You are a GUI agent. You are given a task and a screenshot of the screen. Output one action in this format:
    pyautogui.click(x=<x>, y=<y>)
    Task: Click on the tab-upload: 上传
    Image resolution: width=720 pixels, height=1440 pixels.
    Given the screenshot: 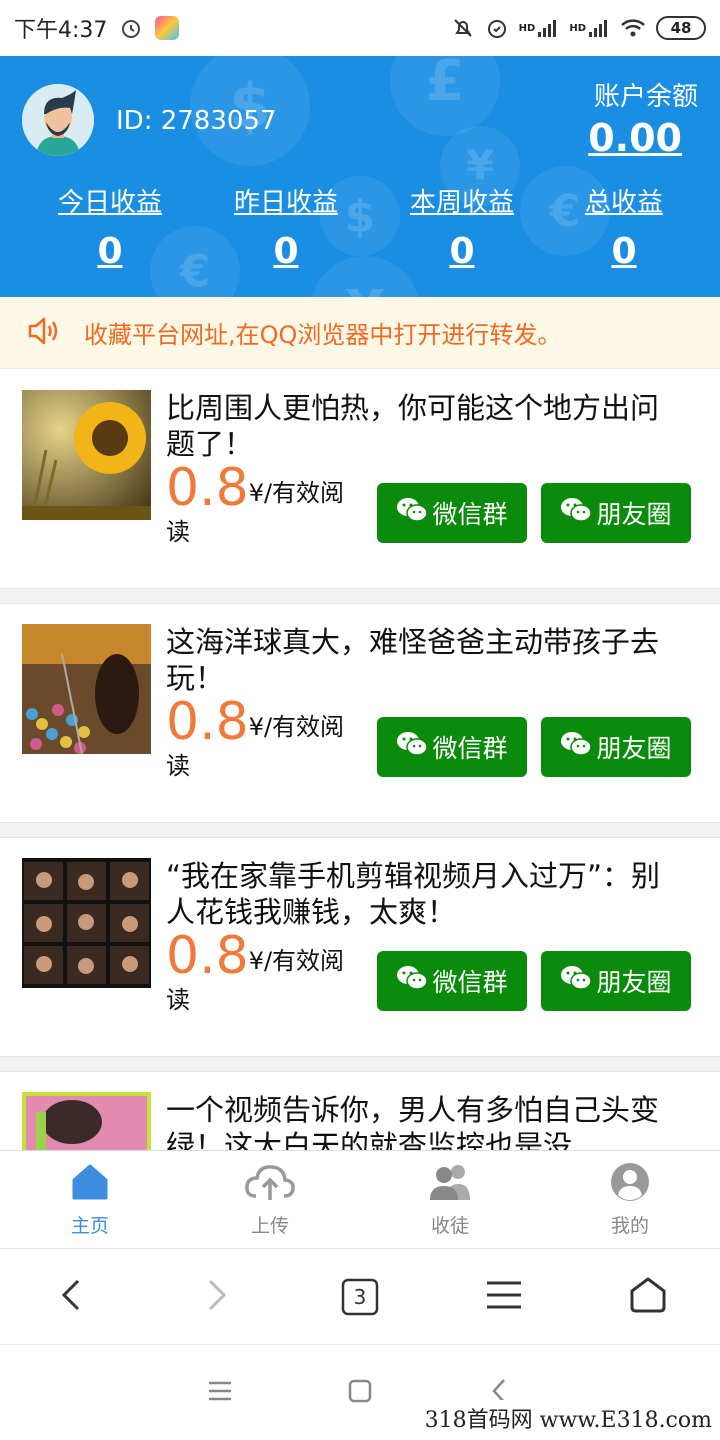 What is the action you would take?
    pyautogui.click(x=270, y=1199)
    